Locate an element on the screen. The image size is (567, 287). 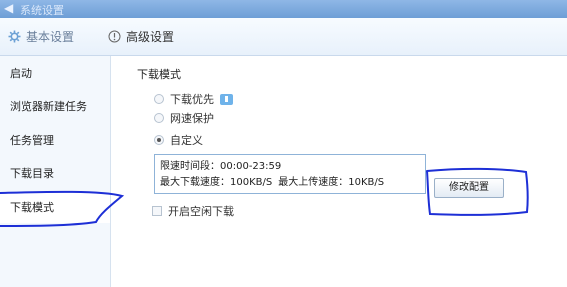
radio-custom: 自定义 is located at coordinates (178, 140).